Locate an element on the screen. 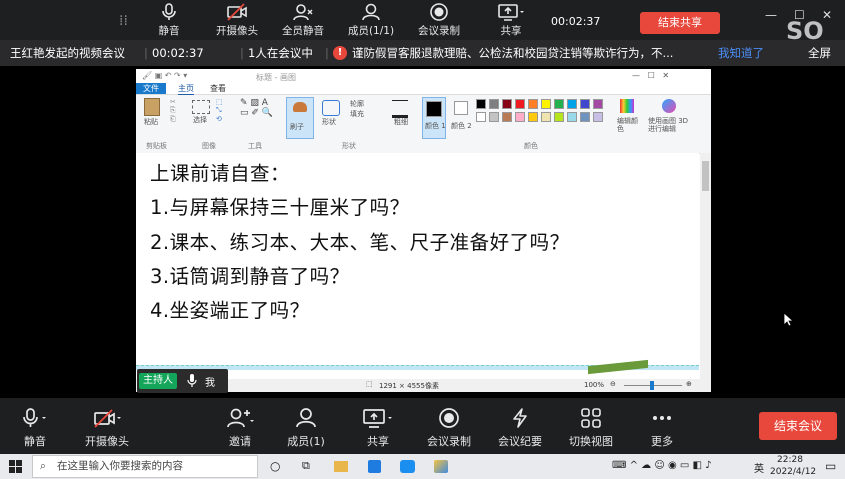  select-label: 选择 is located at coordinates (200, 120).